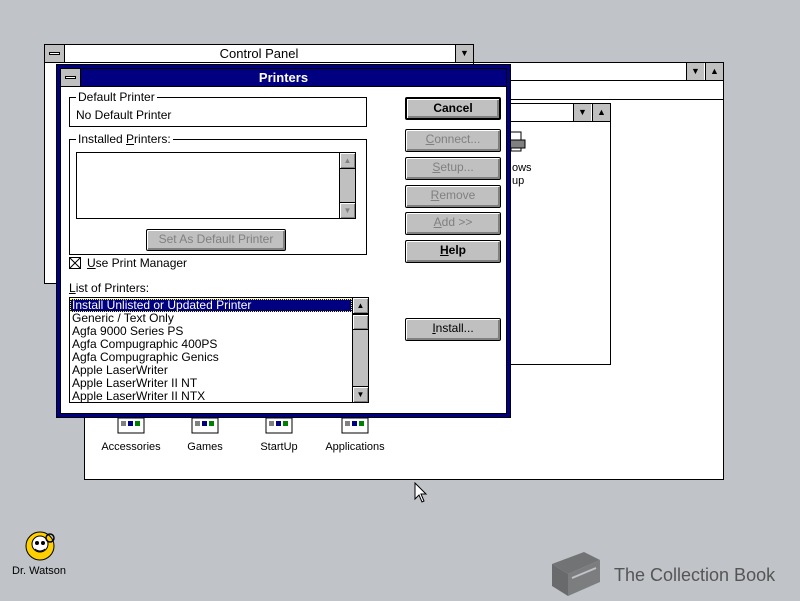 The width and height of the screenshot is (800, 601). What do you see at coordinates (131, 447) in the screenshot?
I see `program-group-label: Accessories` at bounding box center [131, 447].